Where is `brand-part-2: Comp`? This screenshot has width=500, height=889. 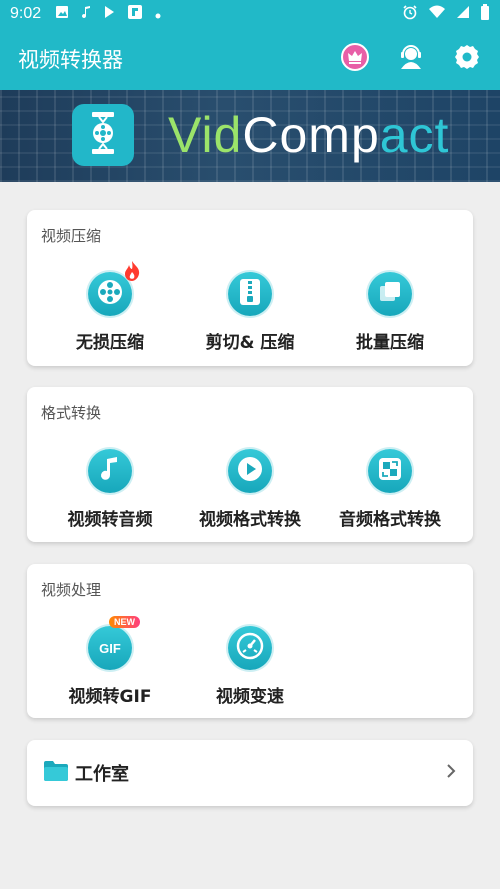
brand-part-2: Comp is located at coordinates (311, 135).